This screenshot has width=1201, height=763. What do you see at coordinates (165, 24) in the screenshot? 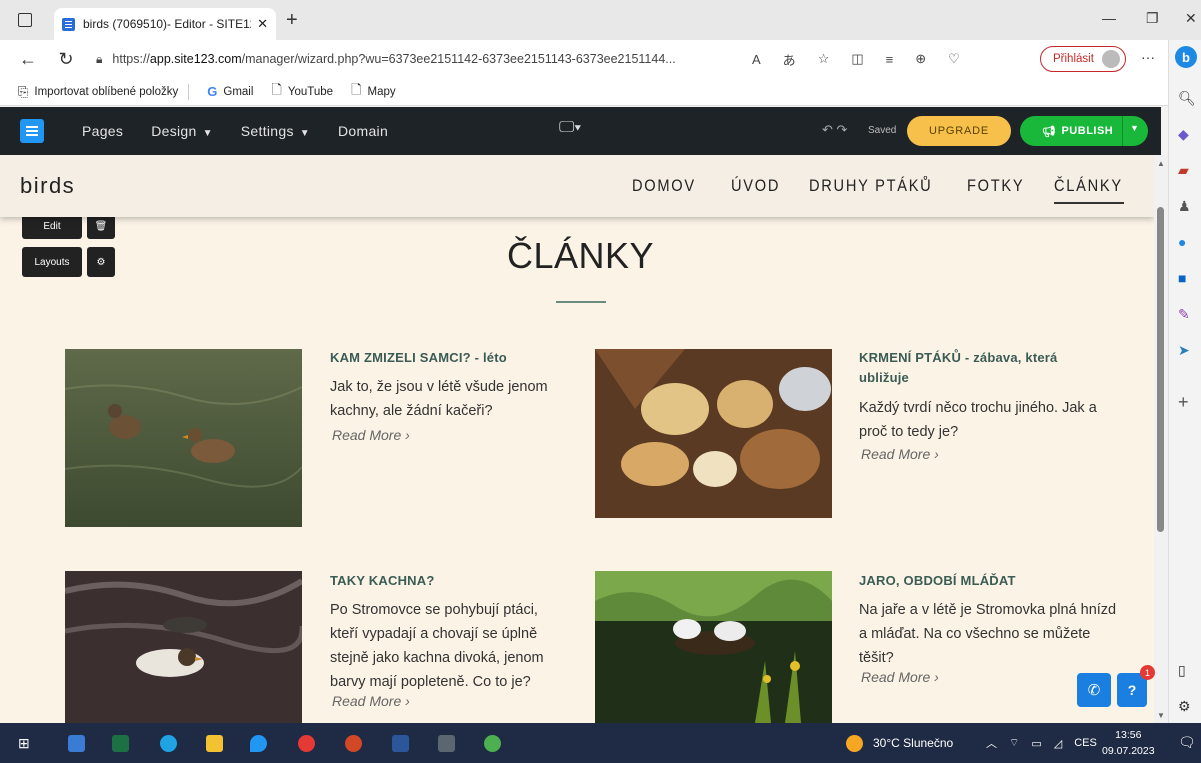
I see `browser-tab: birds (7069510)- Editor - SITE123 ✕` at bounding box center [165, 24].